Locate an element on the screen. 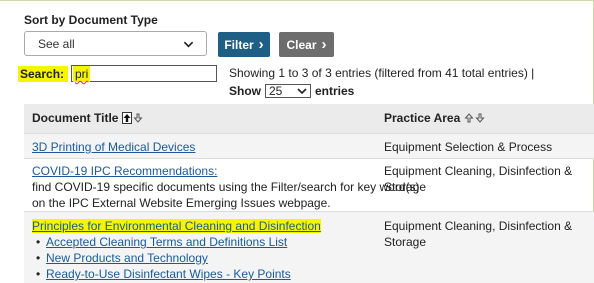 This screenshot has height=283, width=594. show-label: Show is located at coordinates (245, 91).